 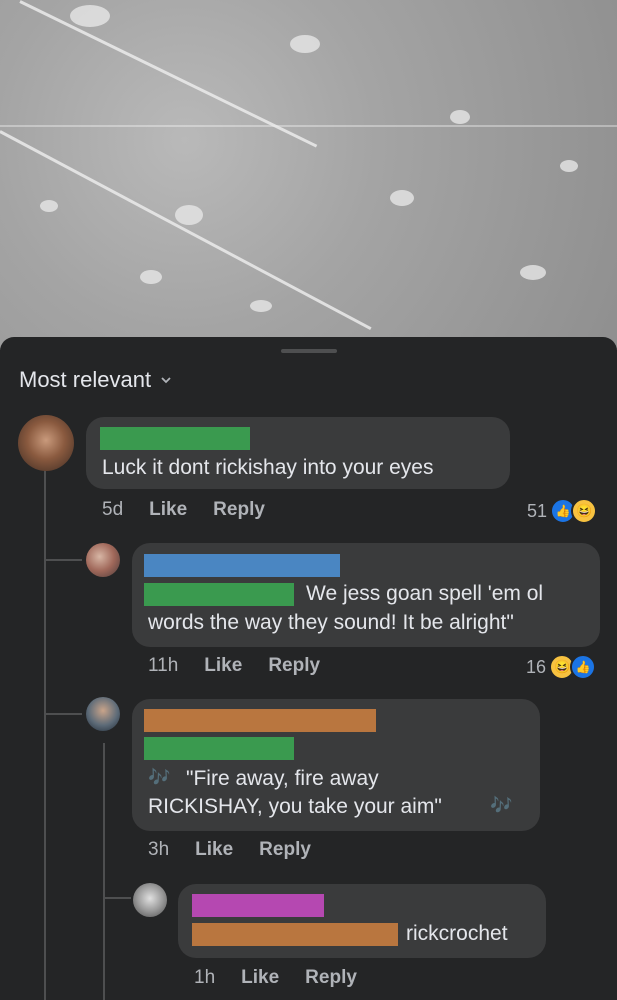 I want to click on reaction-count: 16, so click(x=536, y=666).